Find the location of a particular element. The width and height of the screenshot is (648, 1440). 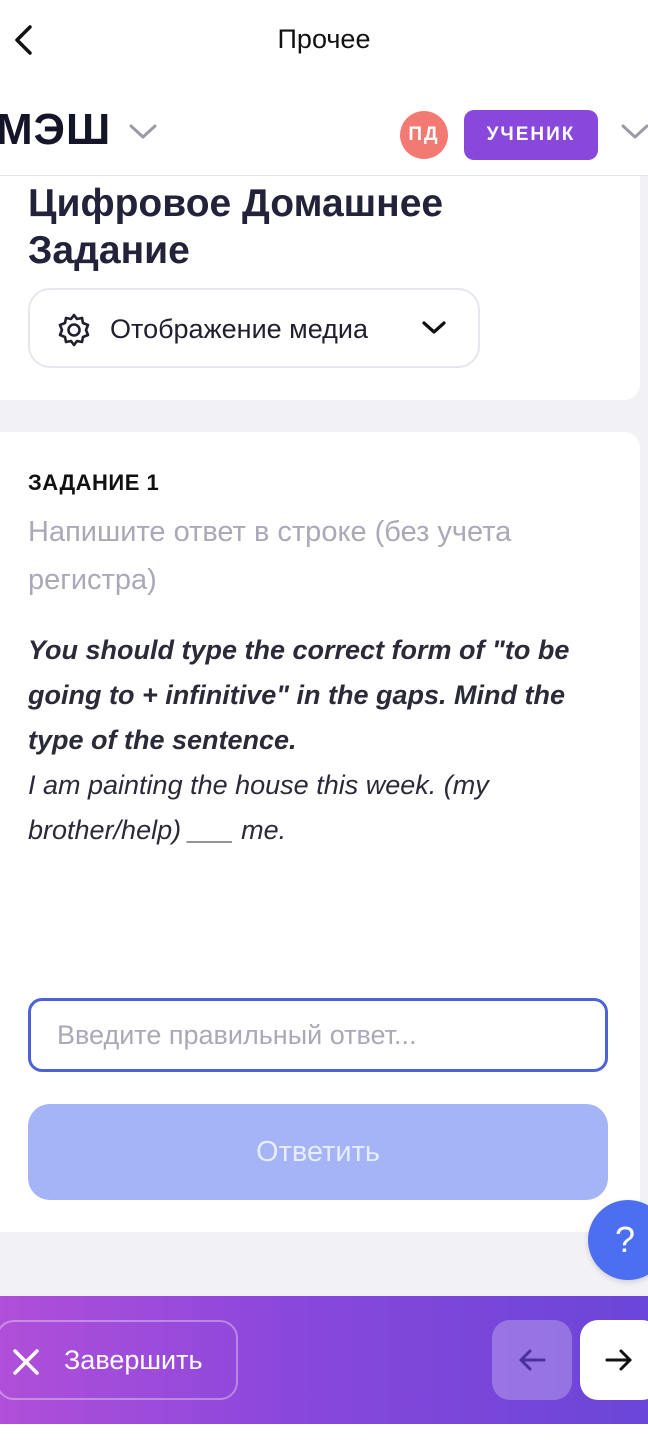

role-badge: УЧЕНИК is located at coordinates (531, 135).